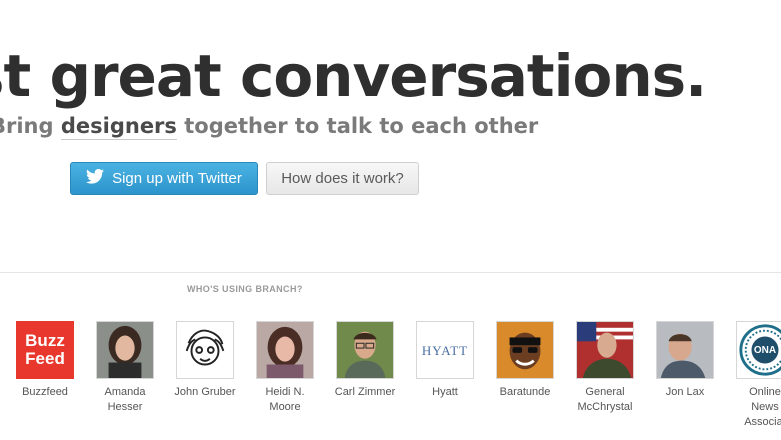 The height and width of the screenshot is (440, 781). I want to click on user-online-news-association: ONA OnlineNewsAssociat, so click(753, 375).